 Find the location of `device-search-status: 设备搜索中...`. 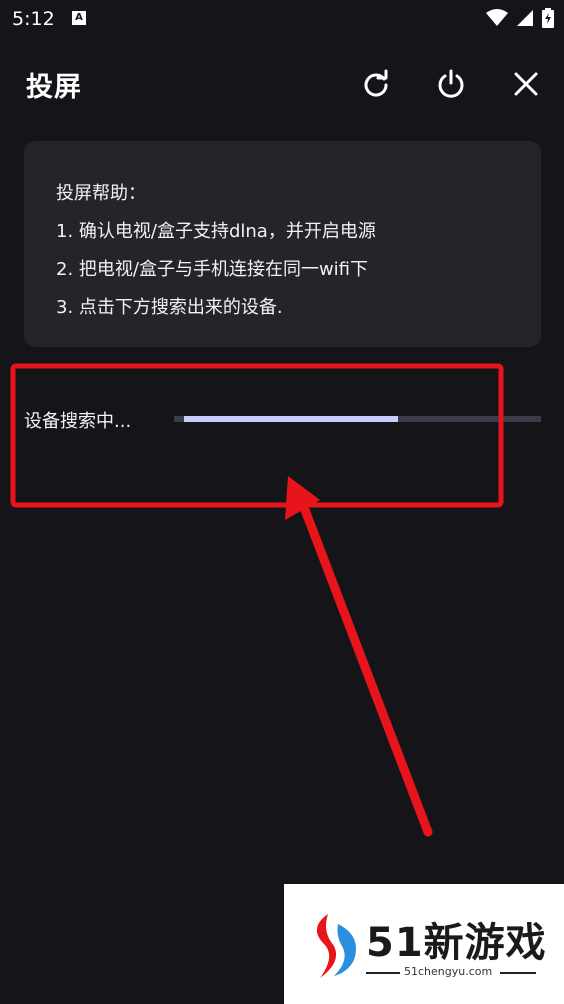

device-search-status: 设备搜索中... is located at coordinates (284, 419).